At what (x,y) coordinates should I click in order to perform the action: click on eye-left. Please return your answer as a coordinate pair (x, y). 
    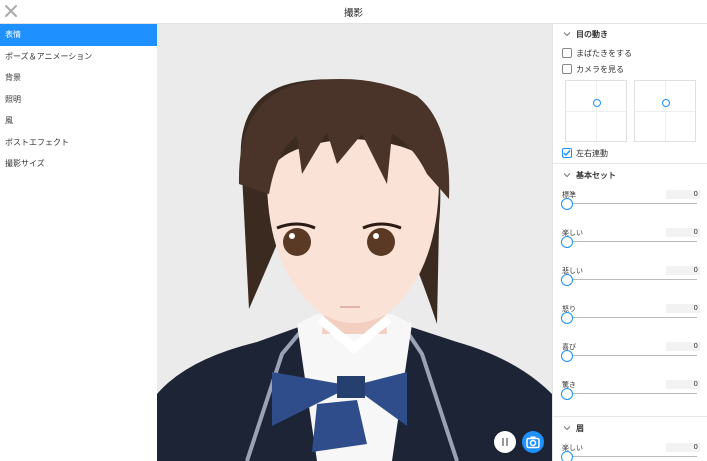
    Looking at the image, I should click on (297, 242).